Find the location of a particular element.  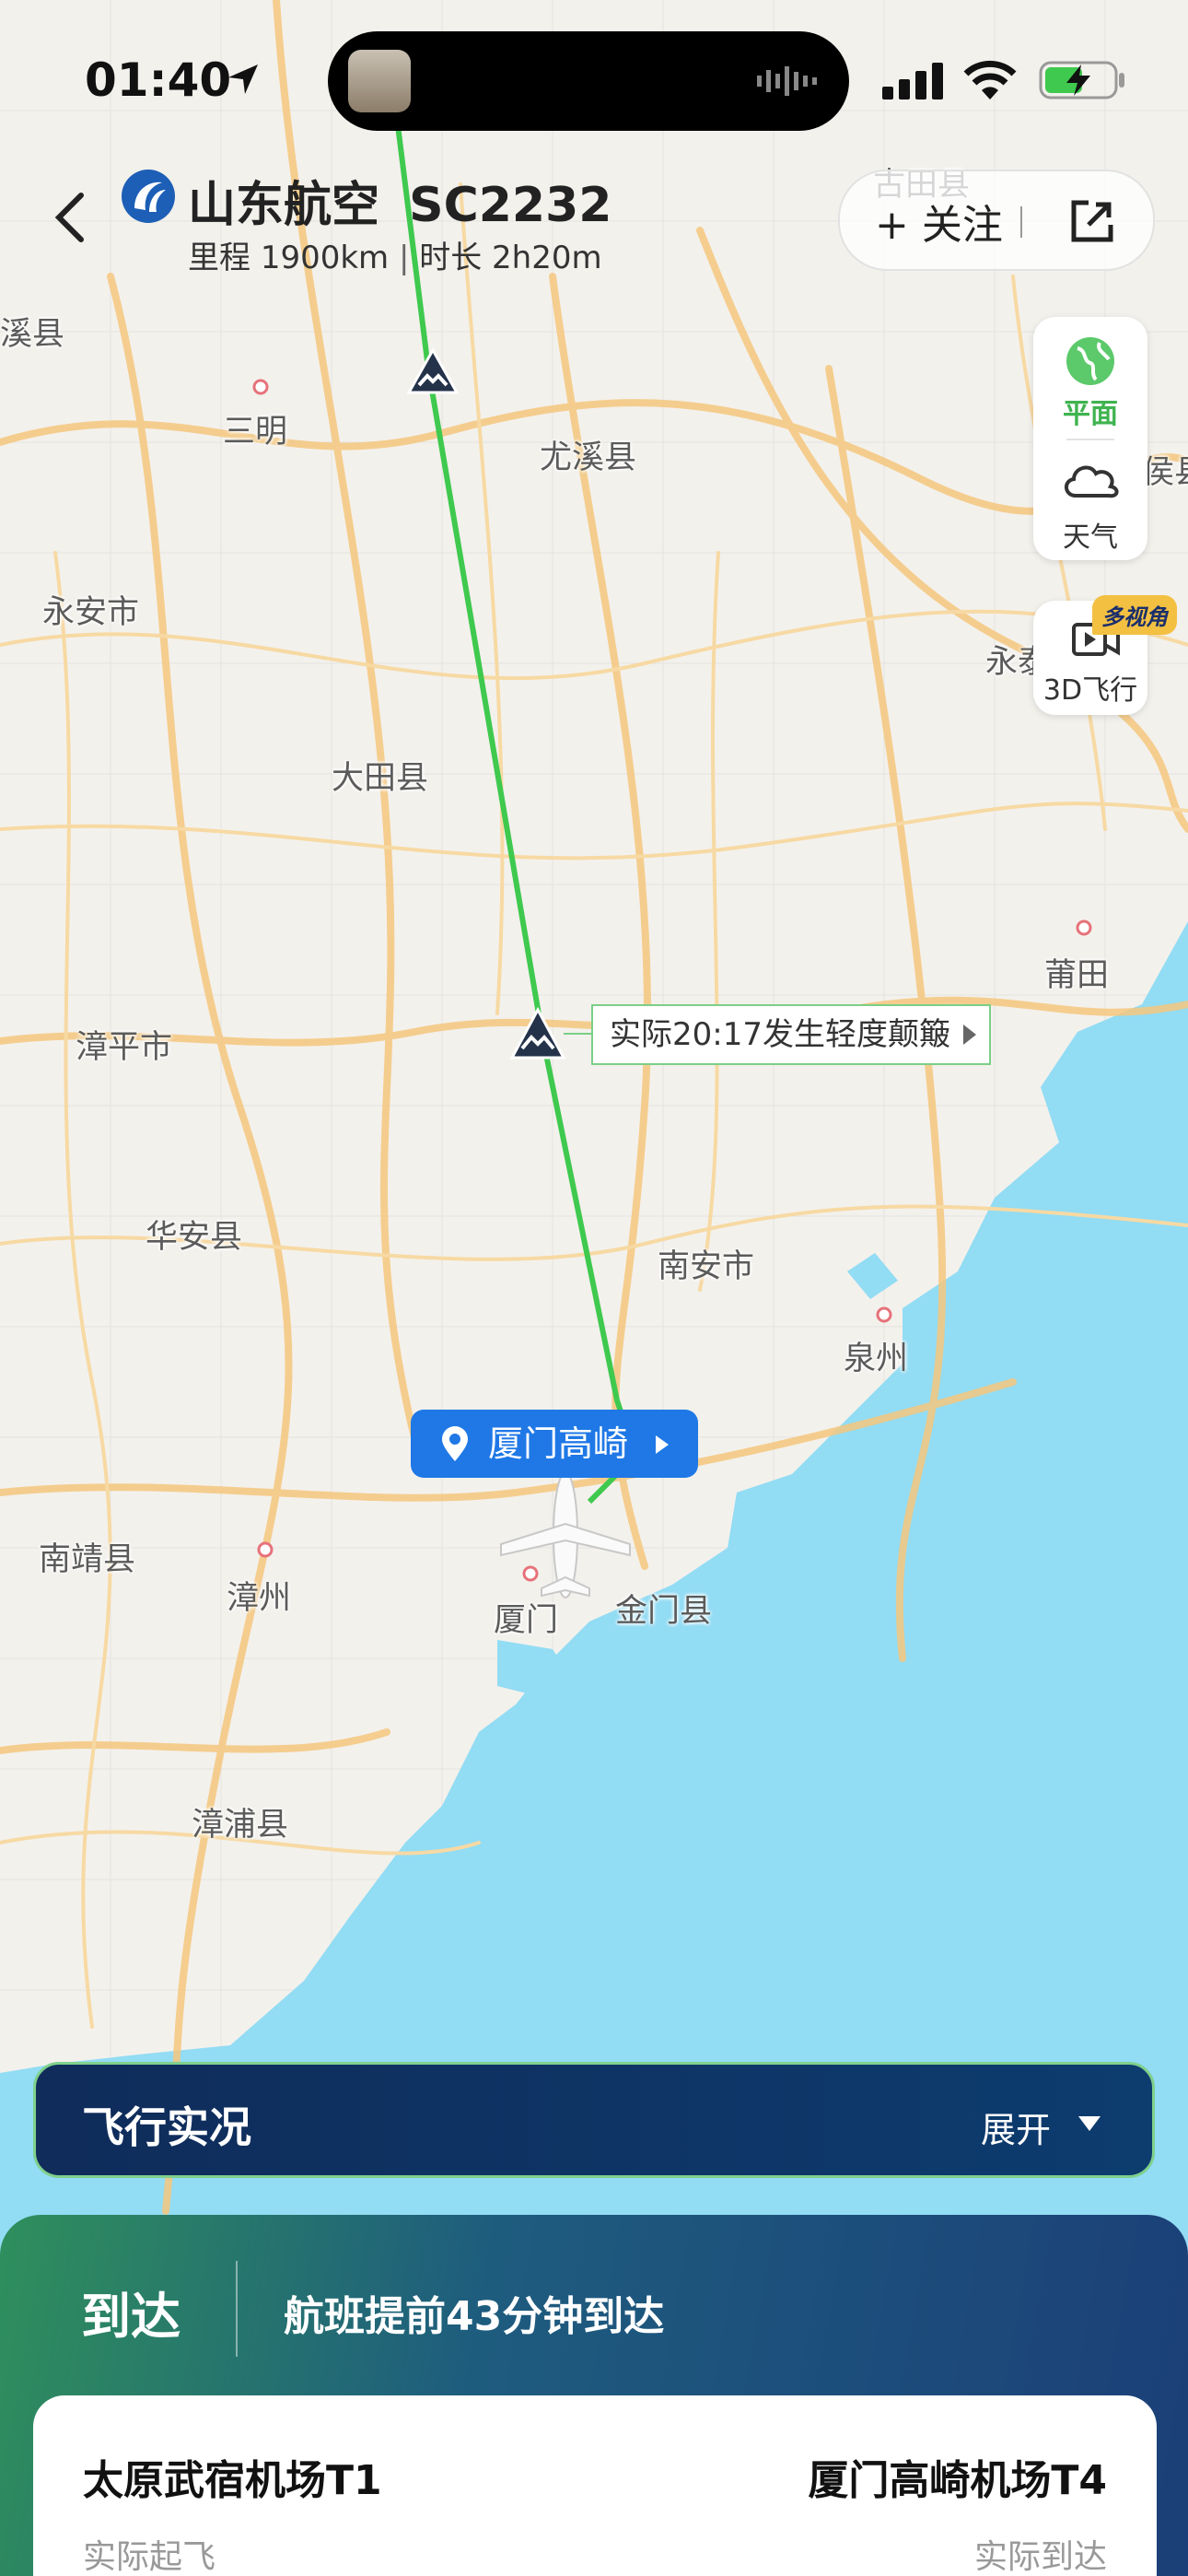

multi-view-badge: 多视角 is located at coordinates (1134, 615).